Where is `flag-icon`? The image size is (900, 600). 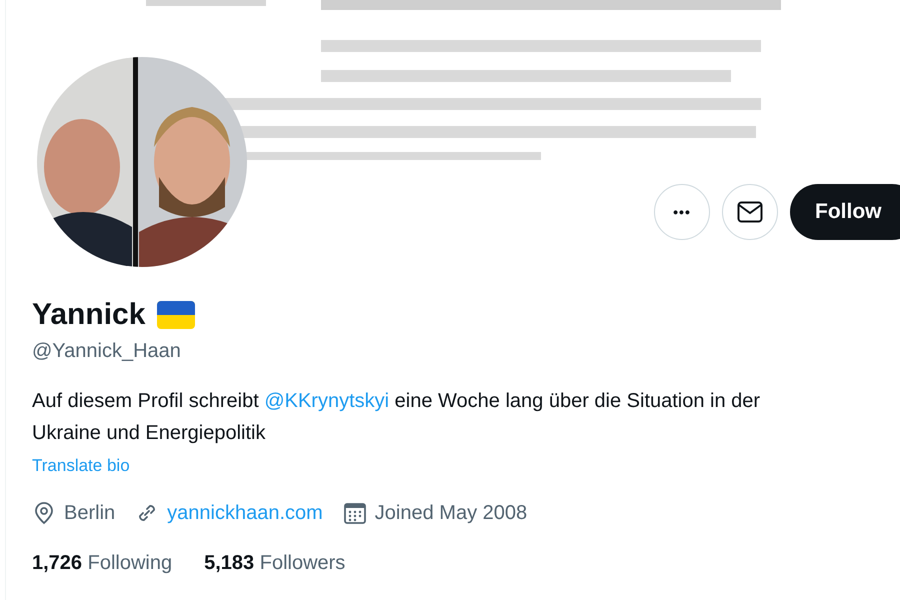 flag-icon is located at coordinates (176, 315).